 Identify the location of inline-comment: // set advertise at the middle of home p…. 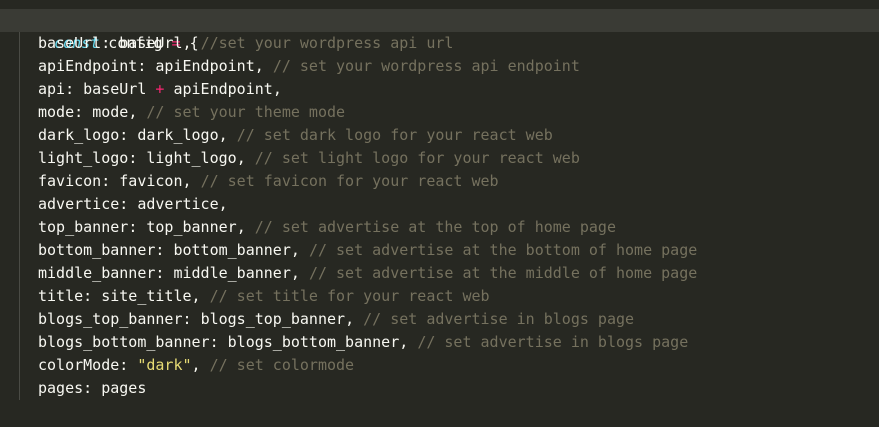
(503, 273).